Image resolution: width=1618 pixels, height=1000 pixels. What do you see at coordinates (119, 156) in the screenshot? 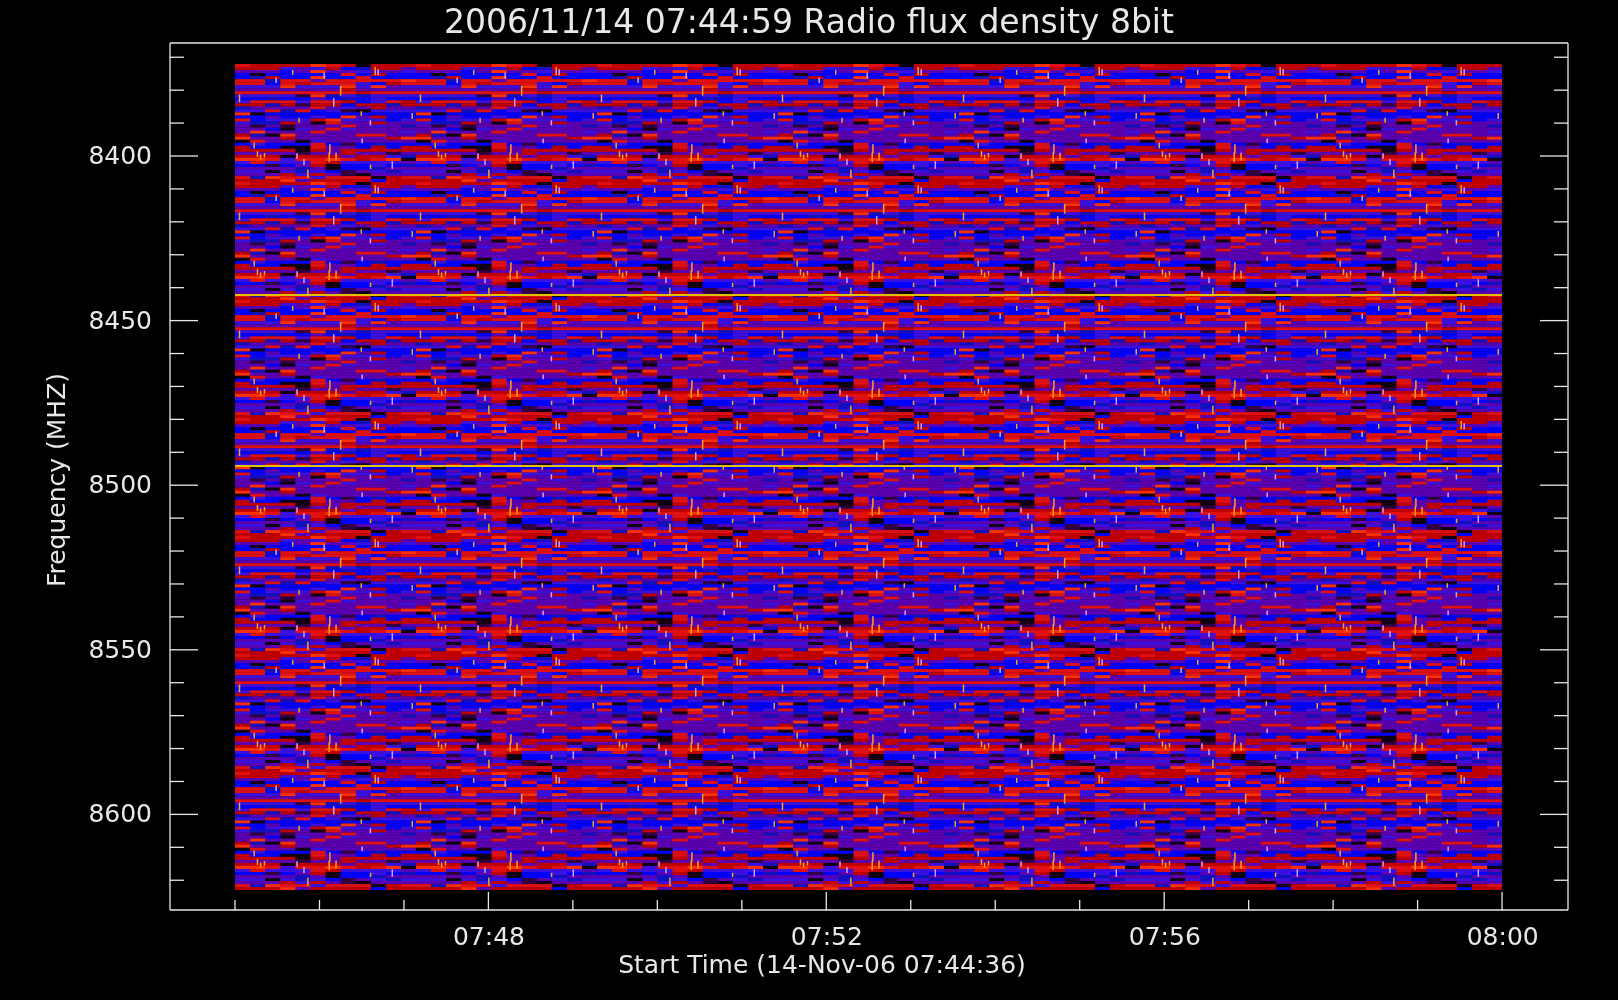
I see `y-tick-label: 8400` at bounding box center [119, 156].